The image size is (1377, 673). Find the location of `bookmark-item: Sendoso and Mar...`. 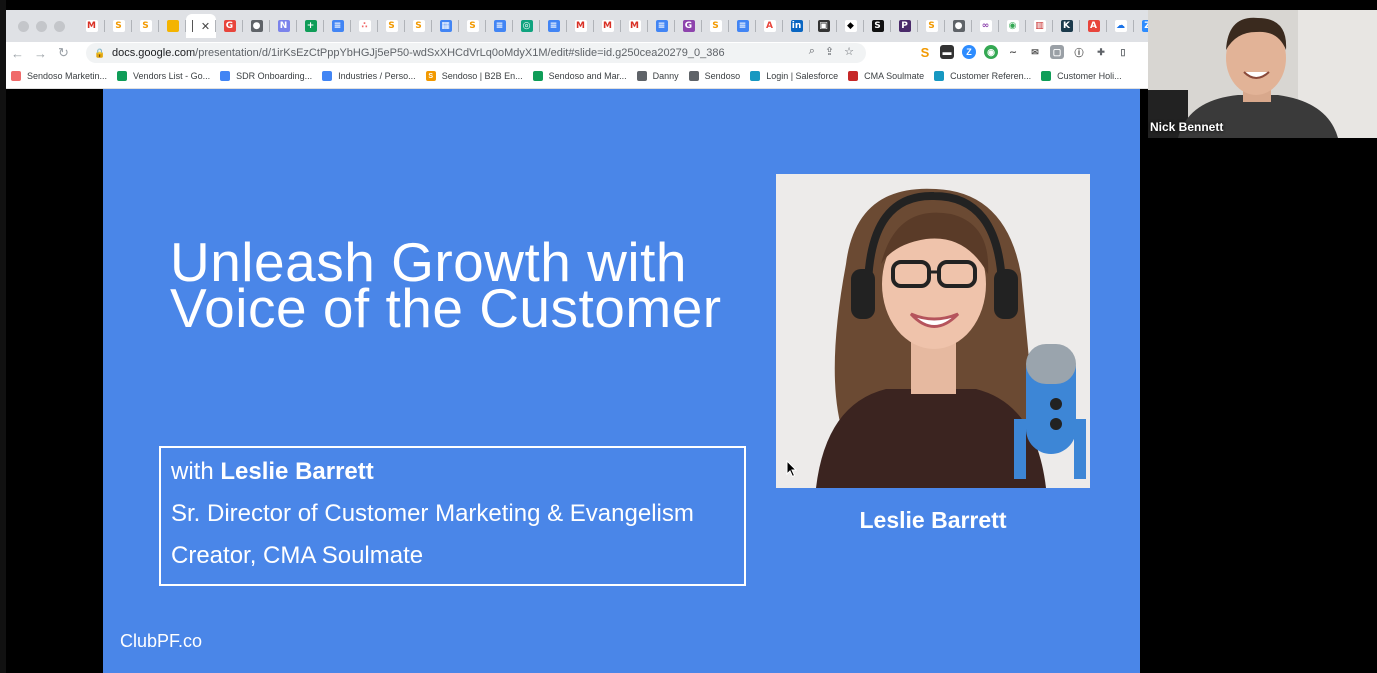

bookmark-item: Sendoso and Mar... is located at coordinates (580, 76).